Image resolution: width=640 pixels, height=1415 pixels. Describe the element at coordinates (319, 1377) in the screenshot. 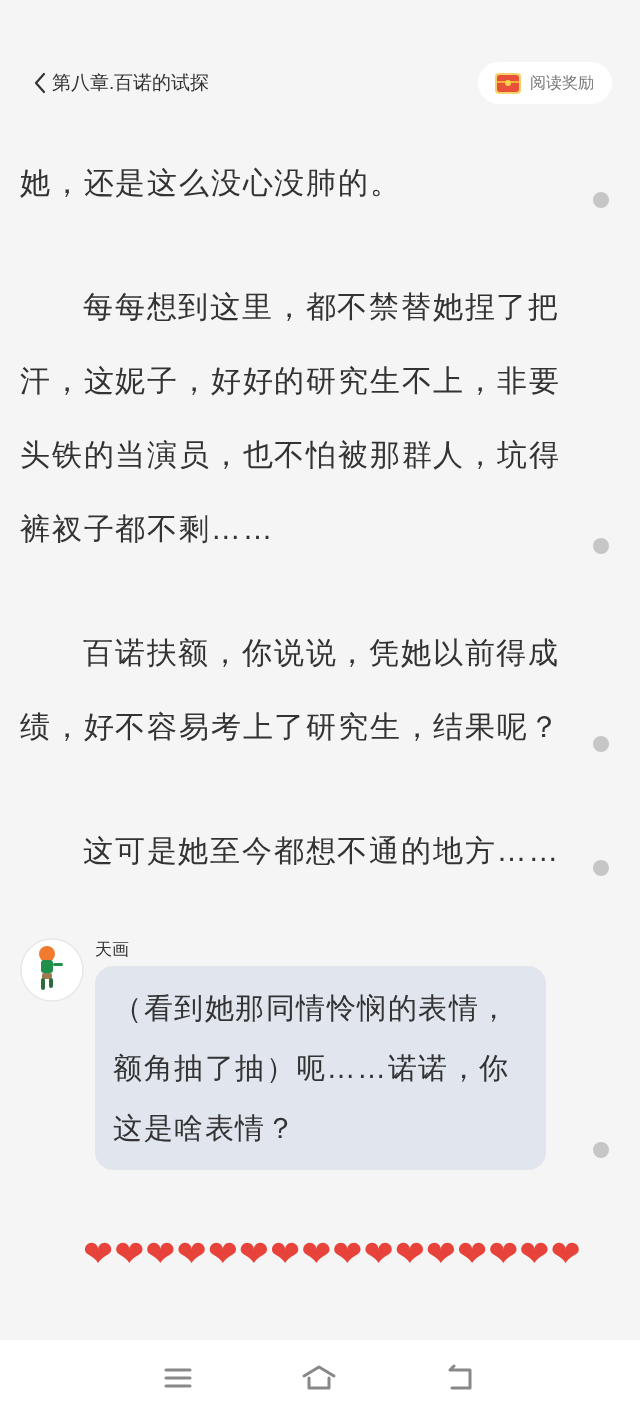

I see `home-icon` at that location.